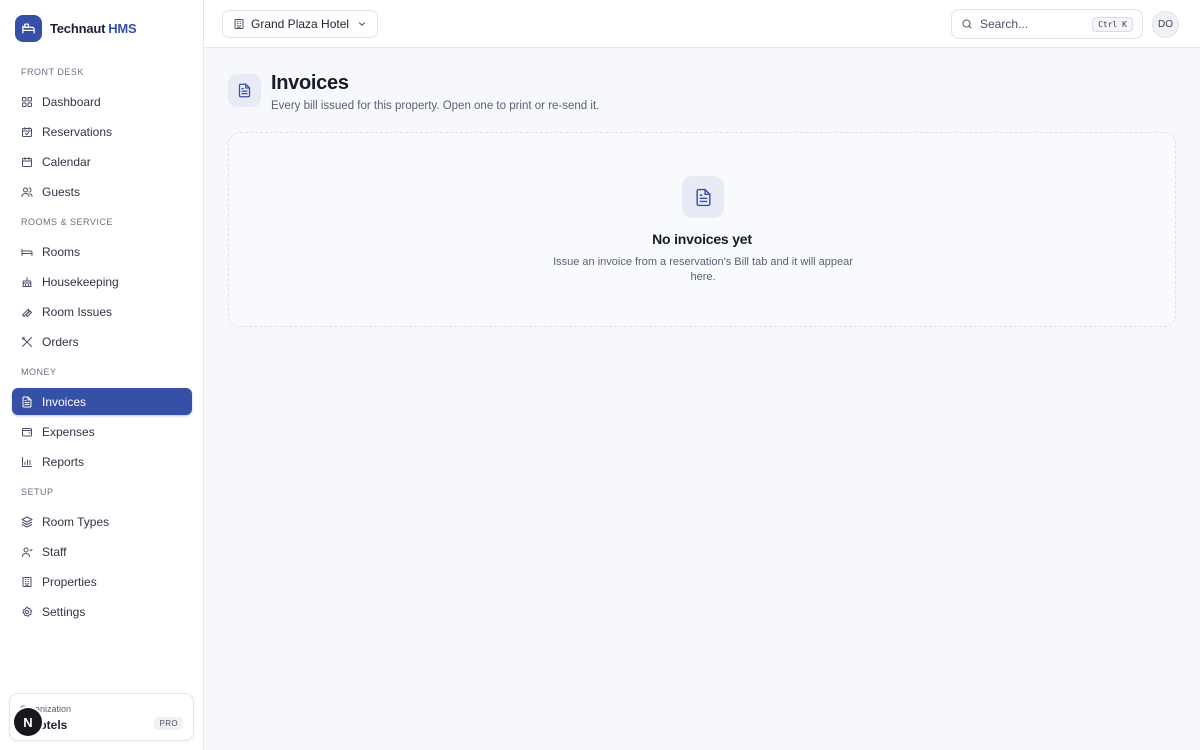 This screenshot has width=1200, height=750. Describe the element at coordinates (68, 431) in the screenshot. I see `sidebar-item-label: Expenses` at that location.